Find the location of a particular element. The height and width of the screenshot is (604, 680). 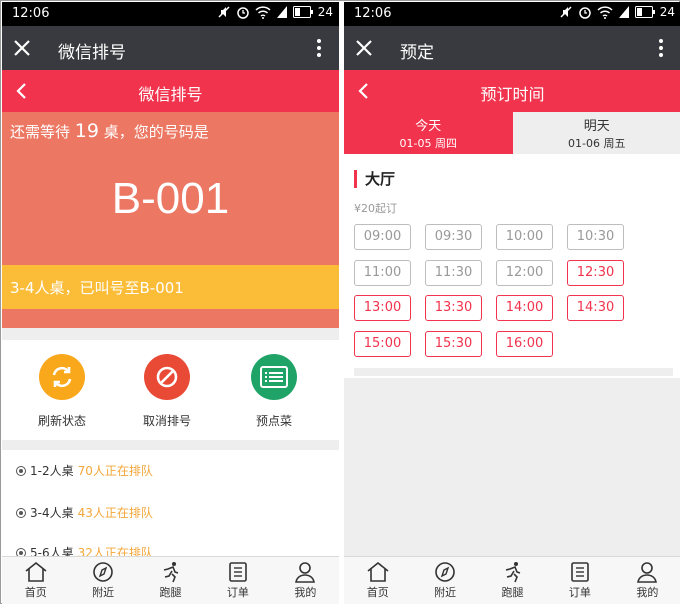

action-buttons: 刷新状态 取消排号 预点菜 is located at coordinates (170, 390).